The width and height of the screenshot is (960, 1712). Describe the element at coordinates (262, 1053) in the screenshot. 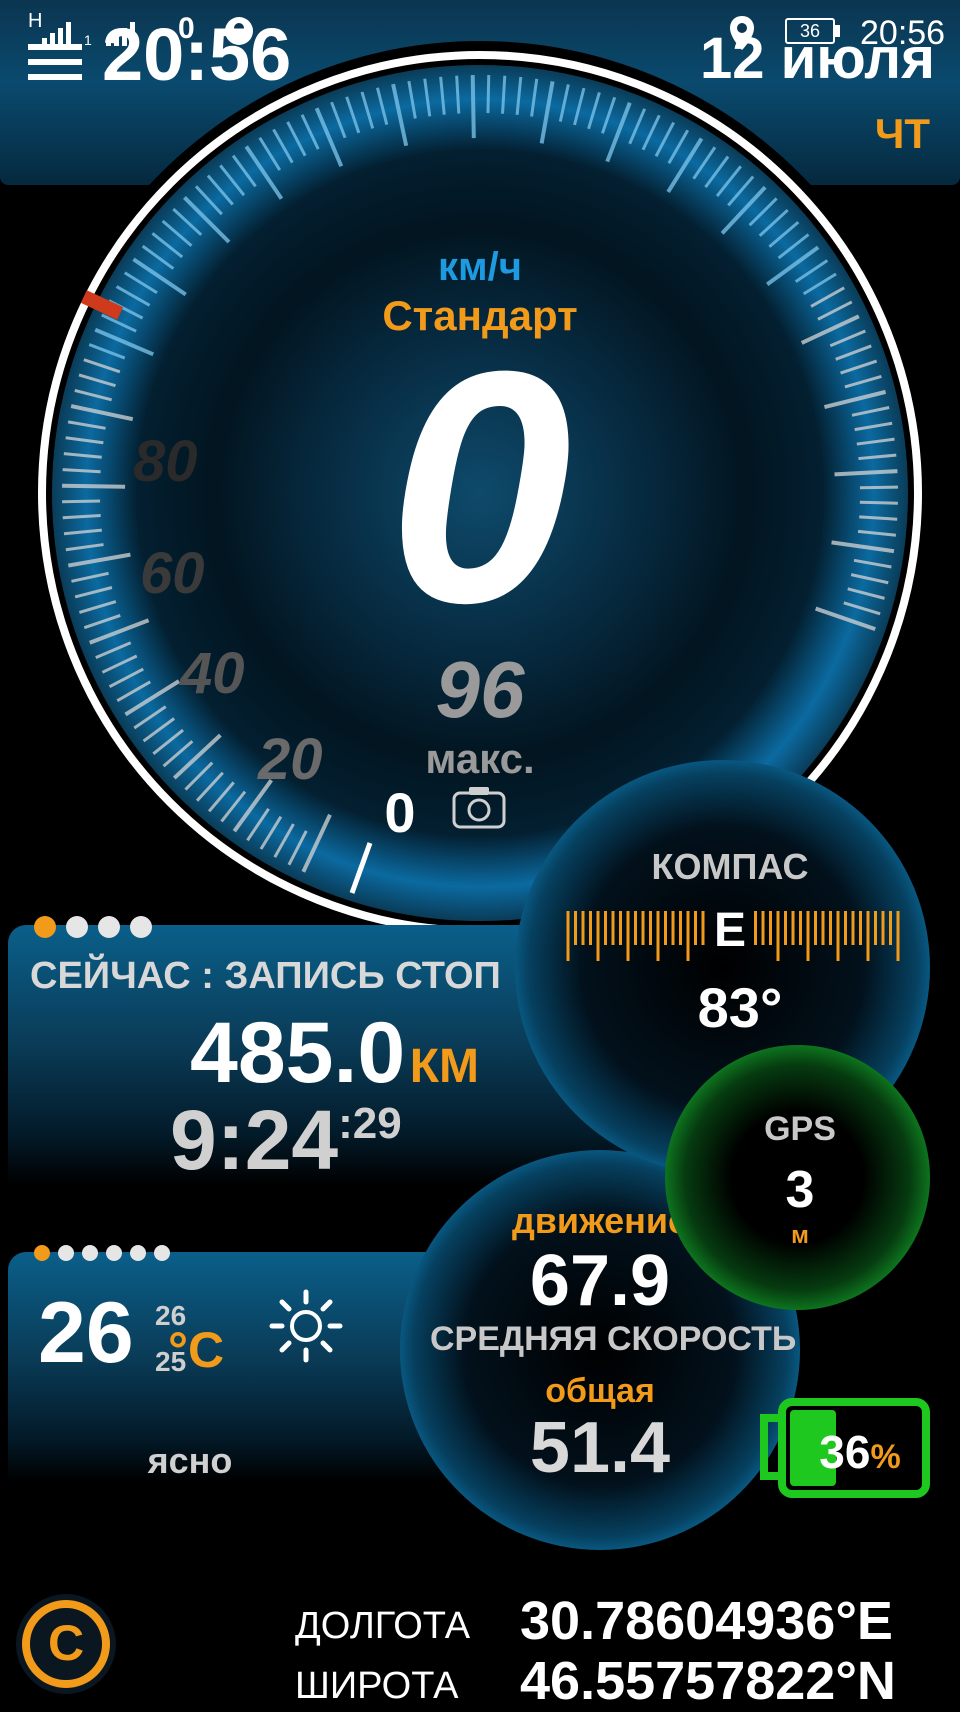

I see `trip-distance-value: 485` at that location.